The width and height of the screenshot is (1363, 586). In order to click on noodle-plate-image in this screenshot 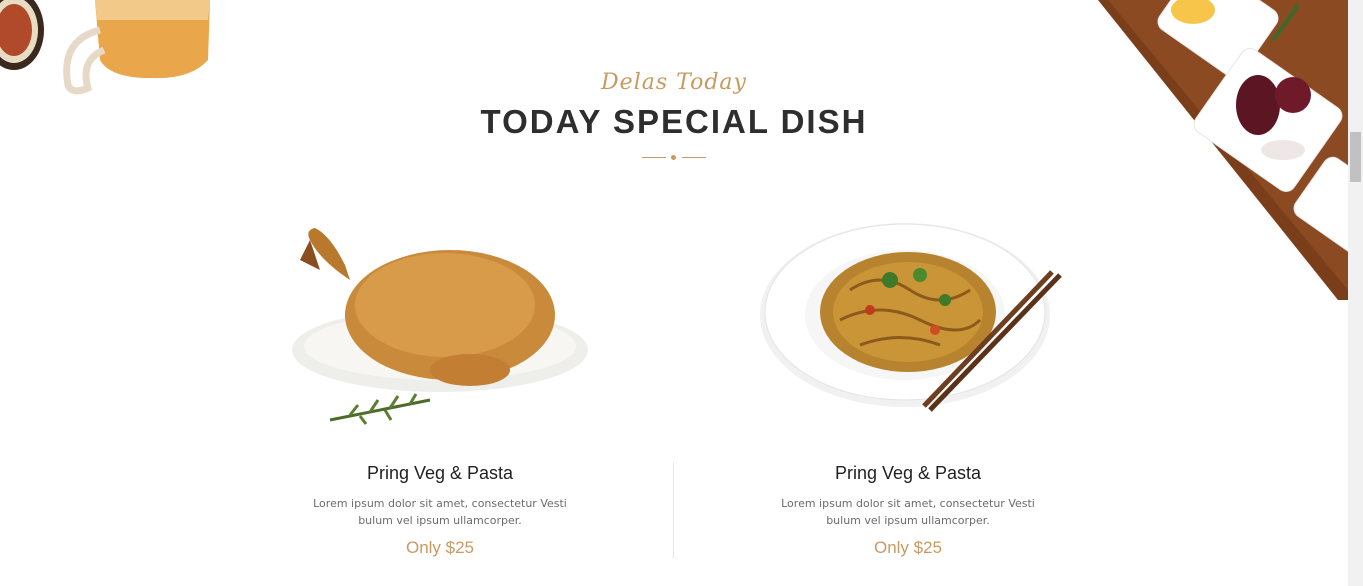, I will do `click(911, 317)`.